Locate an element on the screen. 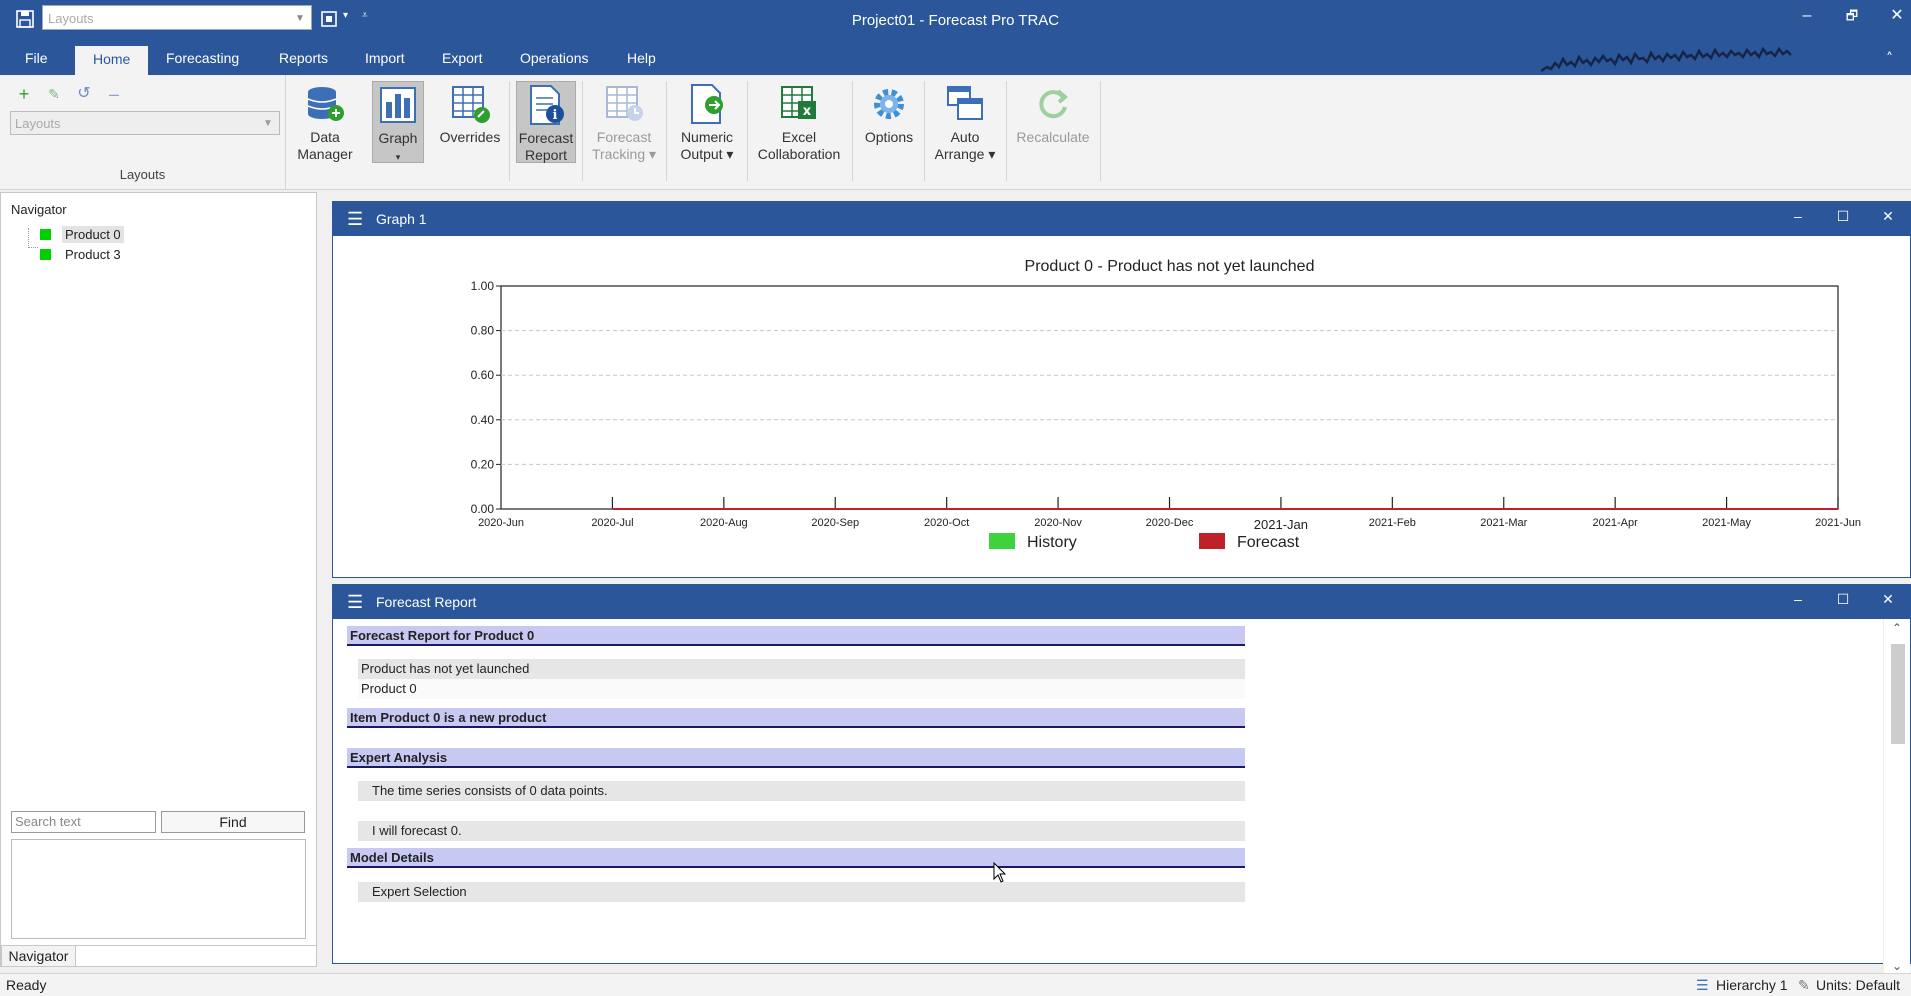 This screenshot has height=996, width=1911. report-section-header: Model Details is located at coordinates (796, 858).